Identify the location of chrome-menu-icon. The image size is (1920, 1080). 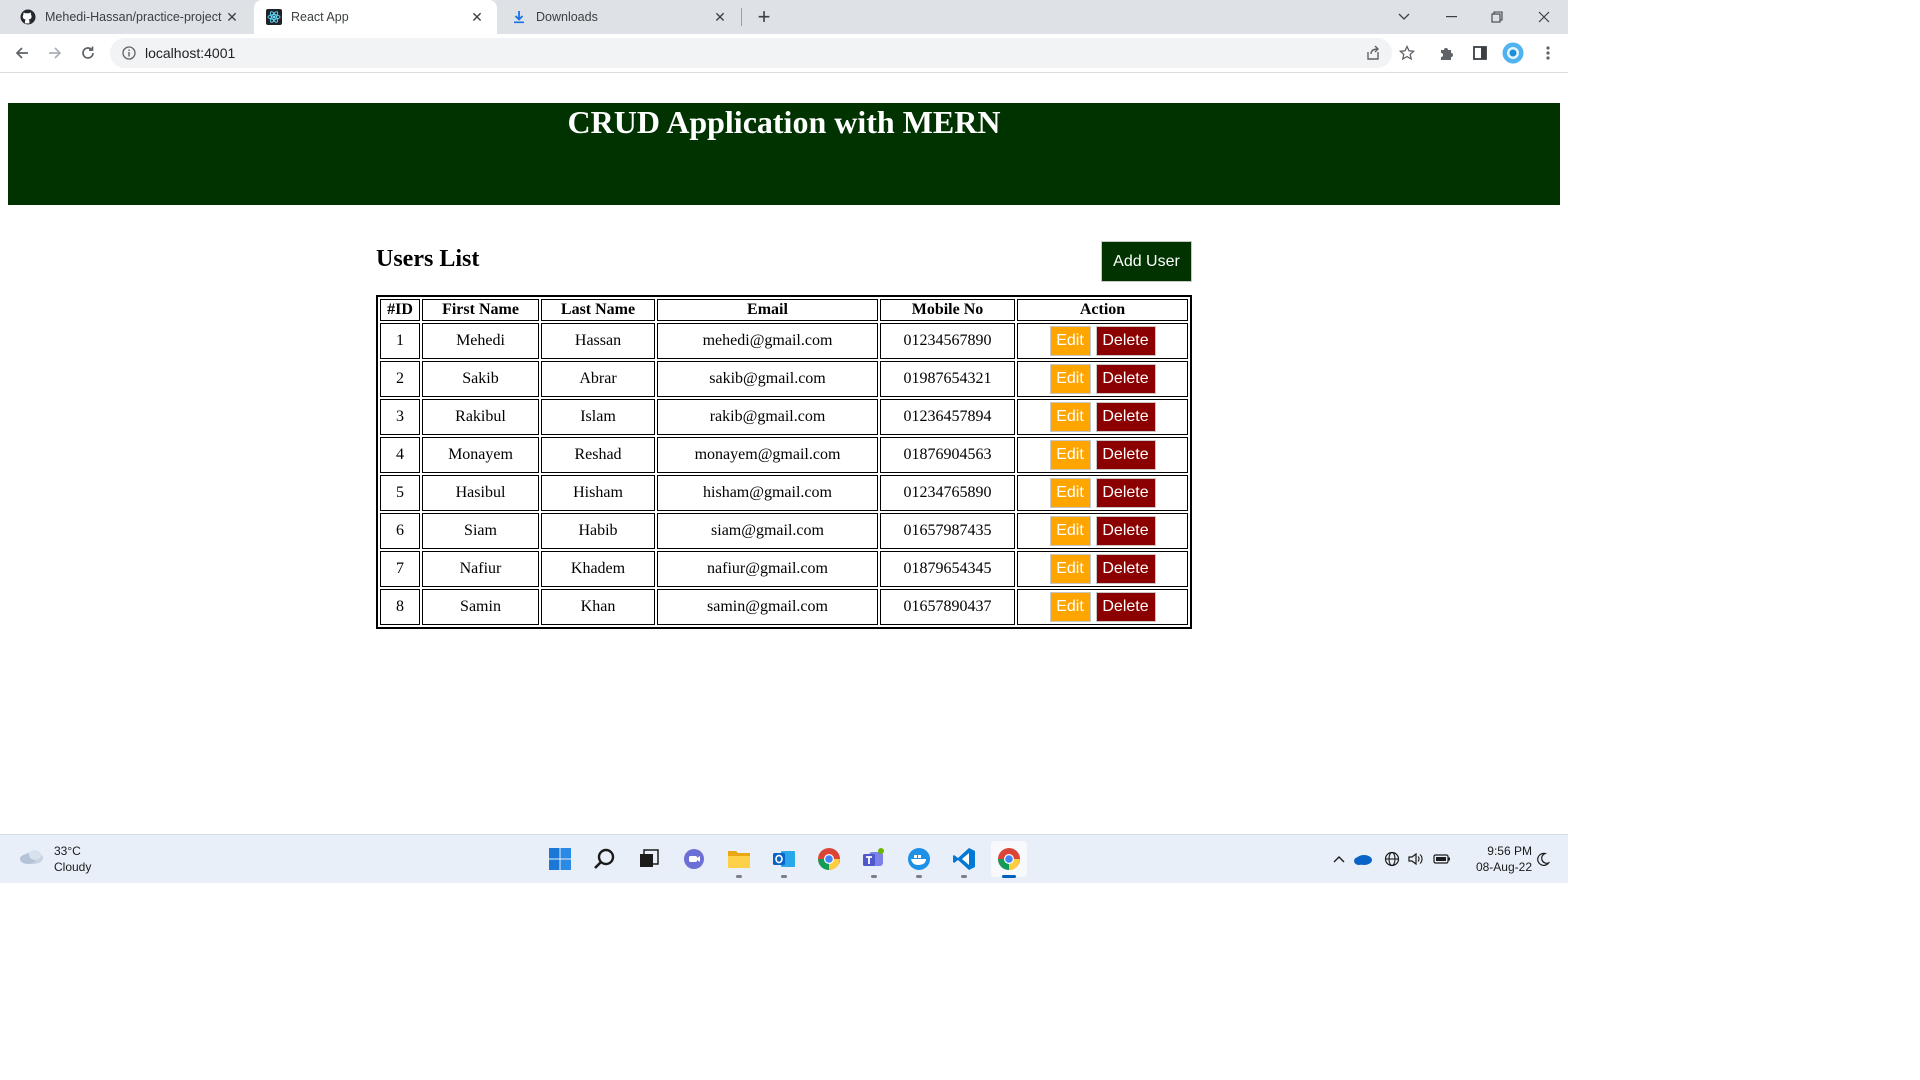
(1548, 53).